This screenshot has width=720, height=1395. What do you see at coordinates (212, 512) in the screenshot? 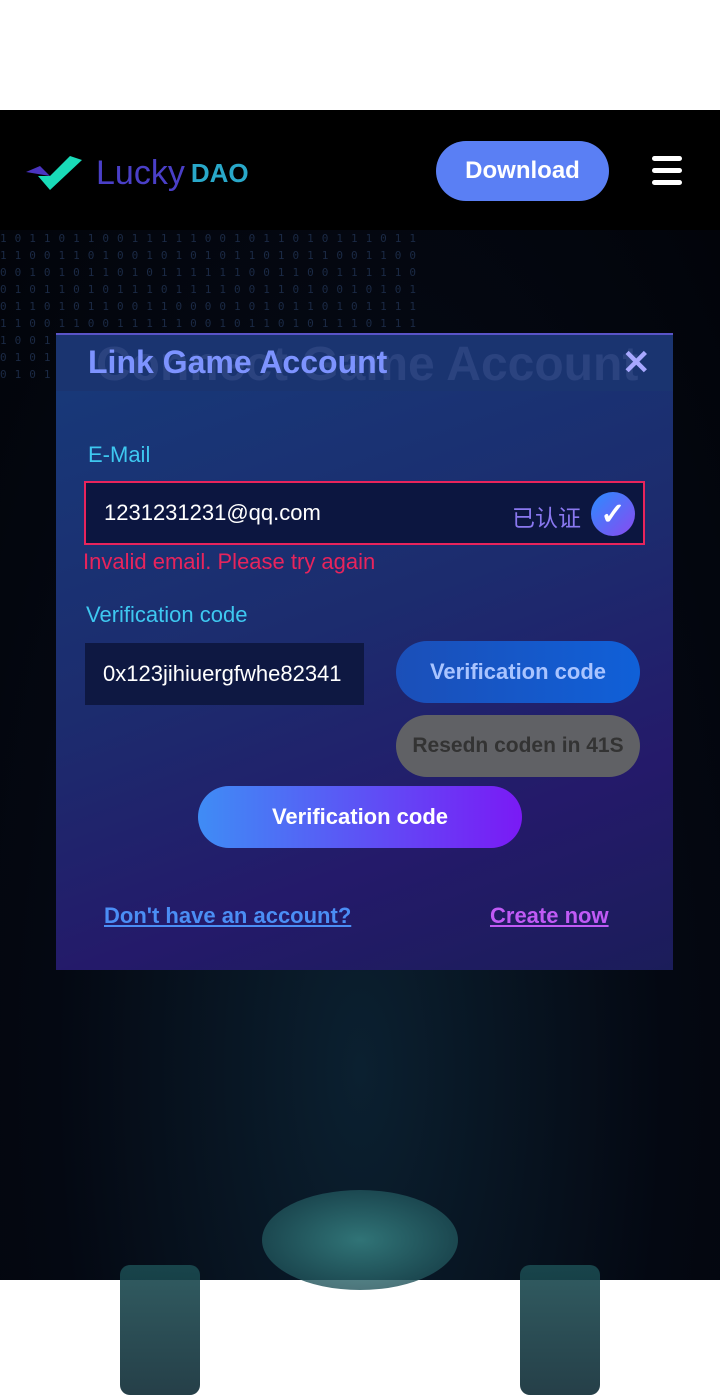
I see `email-value: 1231231231@qq.com` at bounding box center [212, 512].